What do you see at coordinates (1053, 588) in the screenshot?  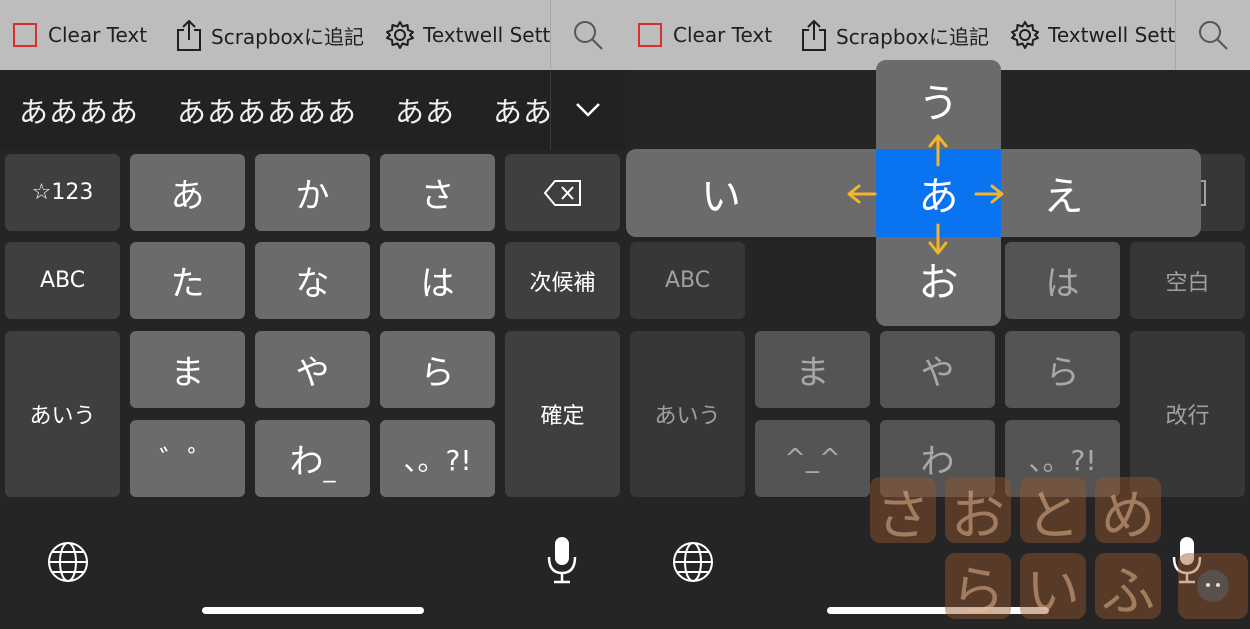 I see `watermark-char: い` at bounding box center [1053, 588].